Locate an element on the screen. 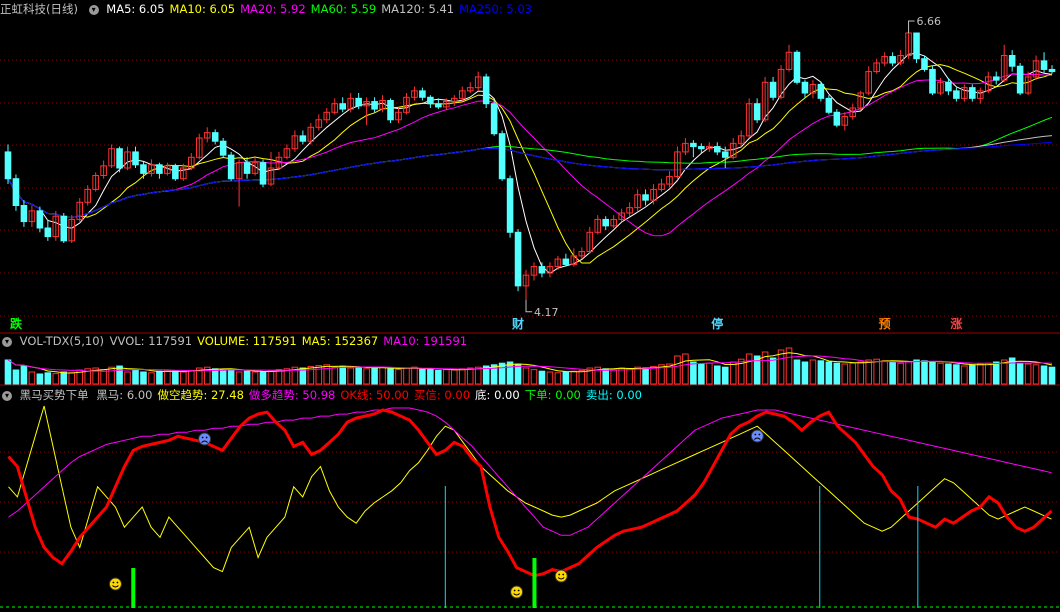 Image resolution: width=1060 pixels, height=612 pixels. volume-chart is located at coordinates (530, 360).